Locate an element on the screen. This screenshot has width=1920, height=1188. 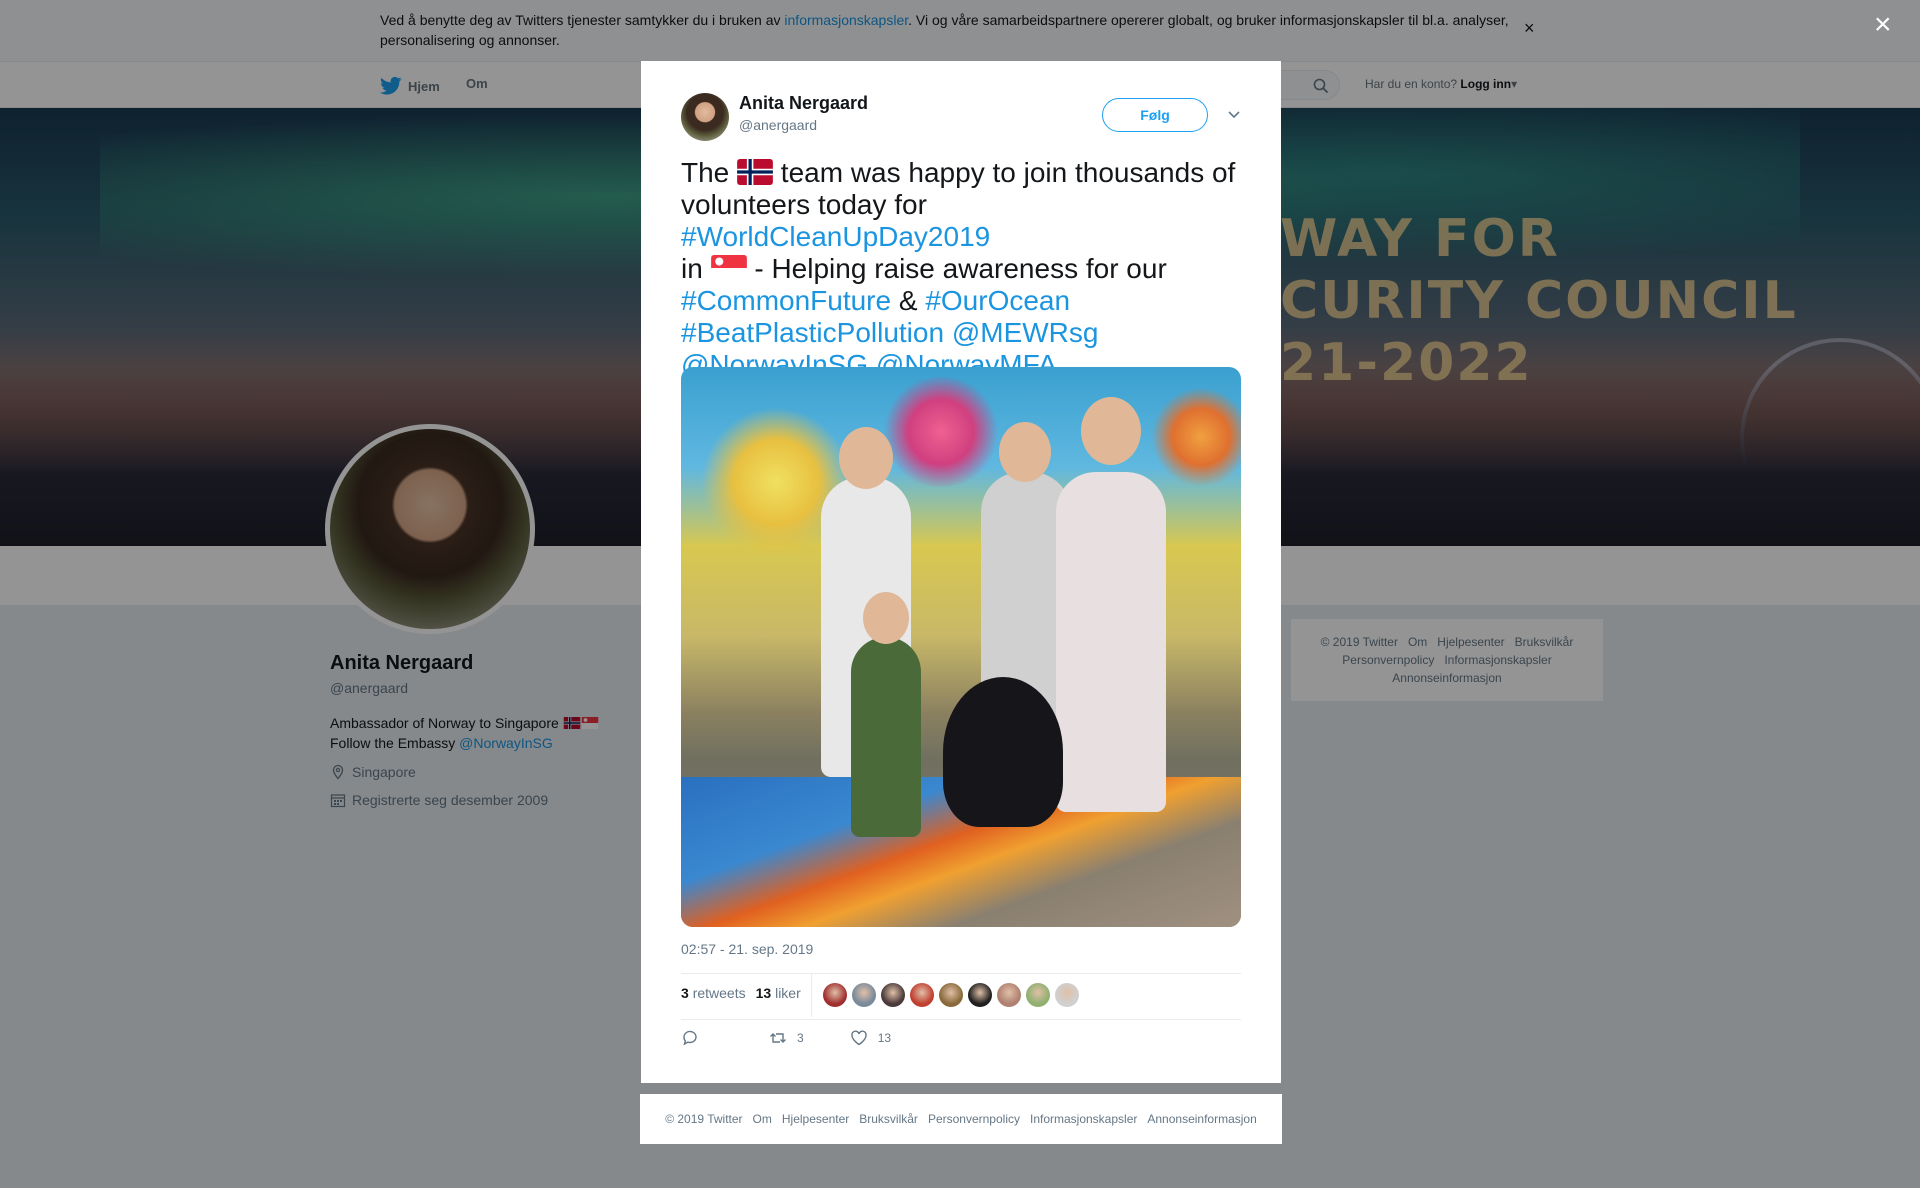
tweet-actions: 3 13 is located at coordinates (786, 1038).